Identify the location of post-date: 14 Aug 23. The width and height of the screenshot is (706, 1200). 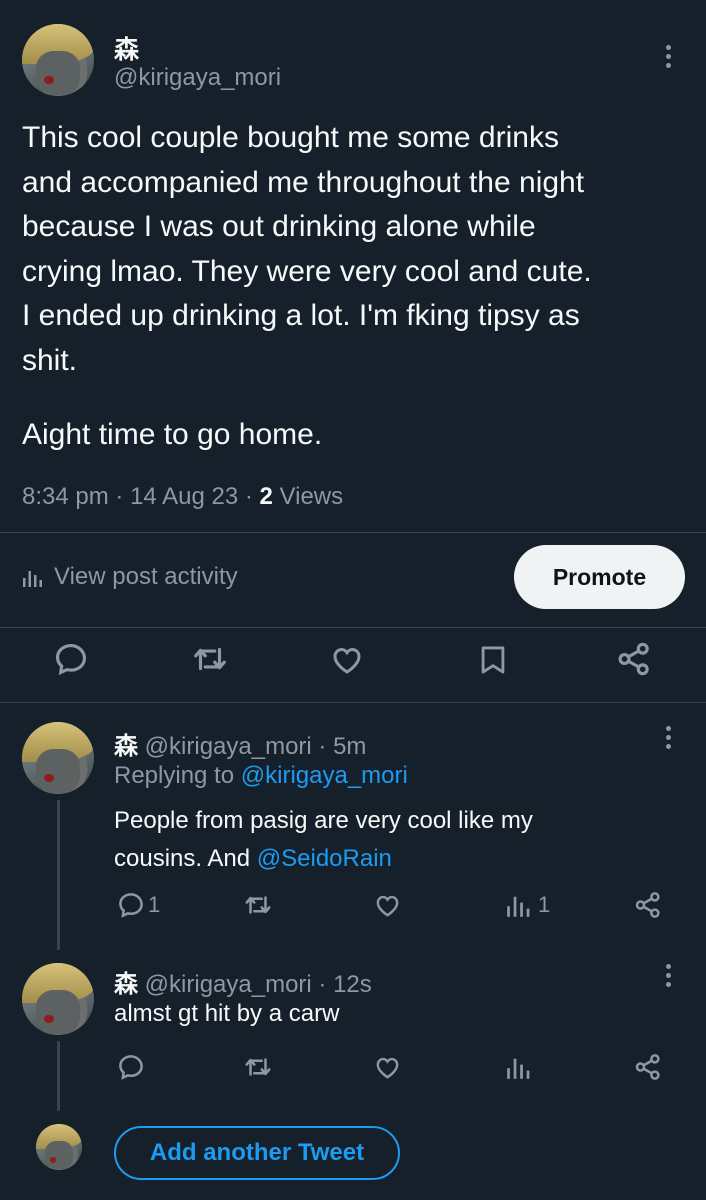
(184, 496).